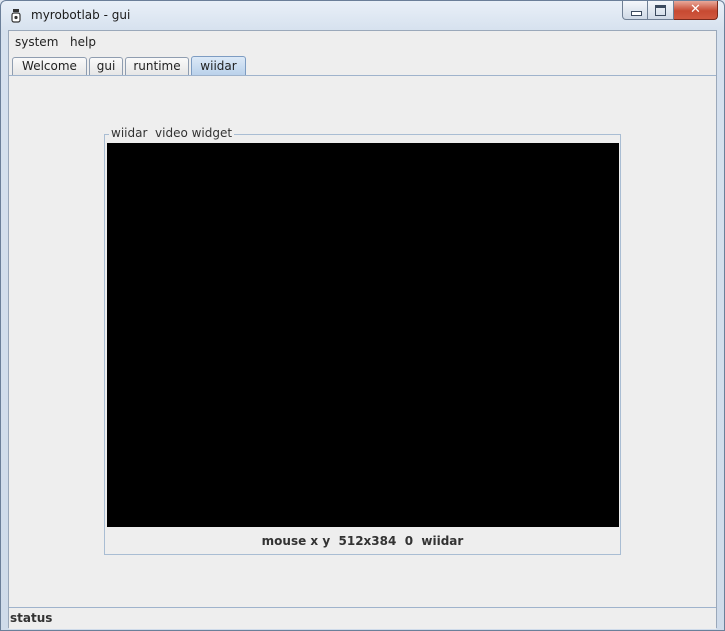 Image resolution: width=725 pixels, height=631 pixels. Describe the element at coordinates (362, 541) in the screenshot. I see `mouse-coordinates-label: mouse x y 512x384 0 wiidar` at that location.